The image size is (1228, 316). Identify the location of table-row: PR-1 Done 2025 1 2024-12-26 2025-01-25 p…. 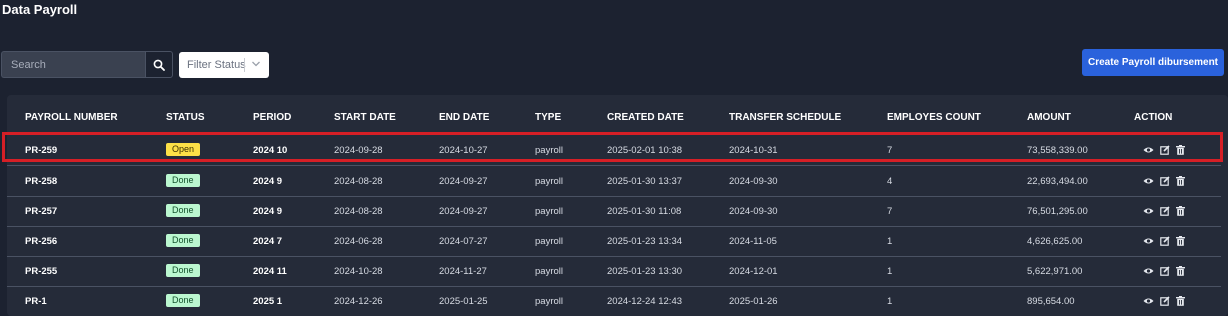
(614, 301).